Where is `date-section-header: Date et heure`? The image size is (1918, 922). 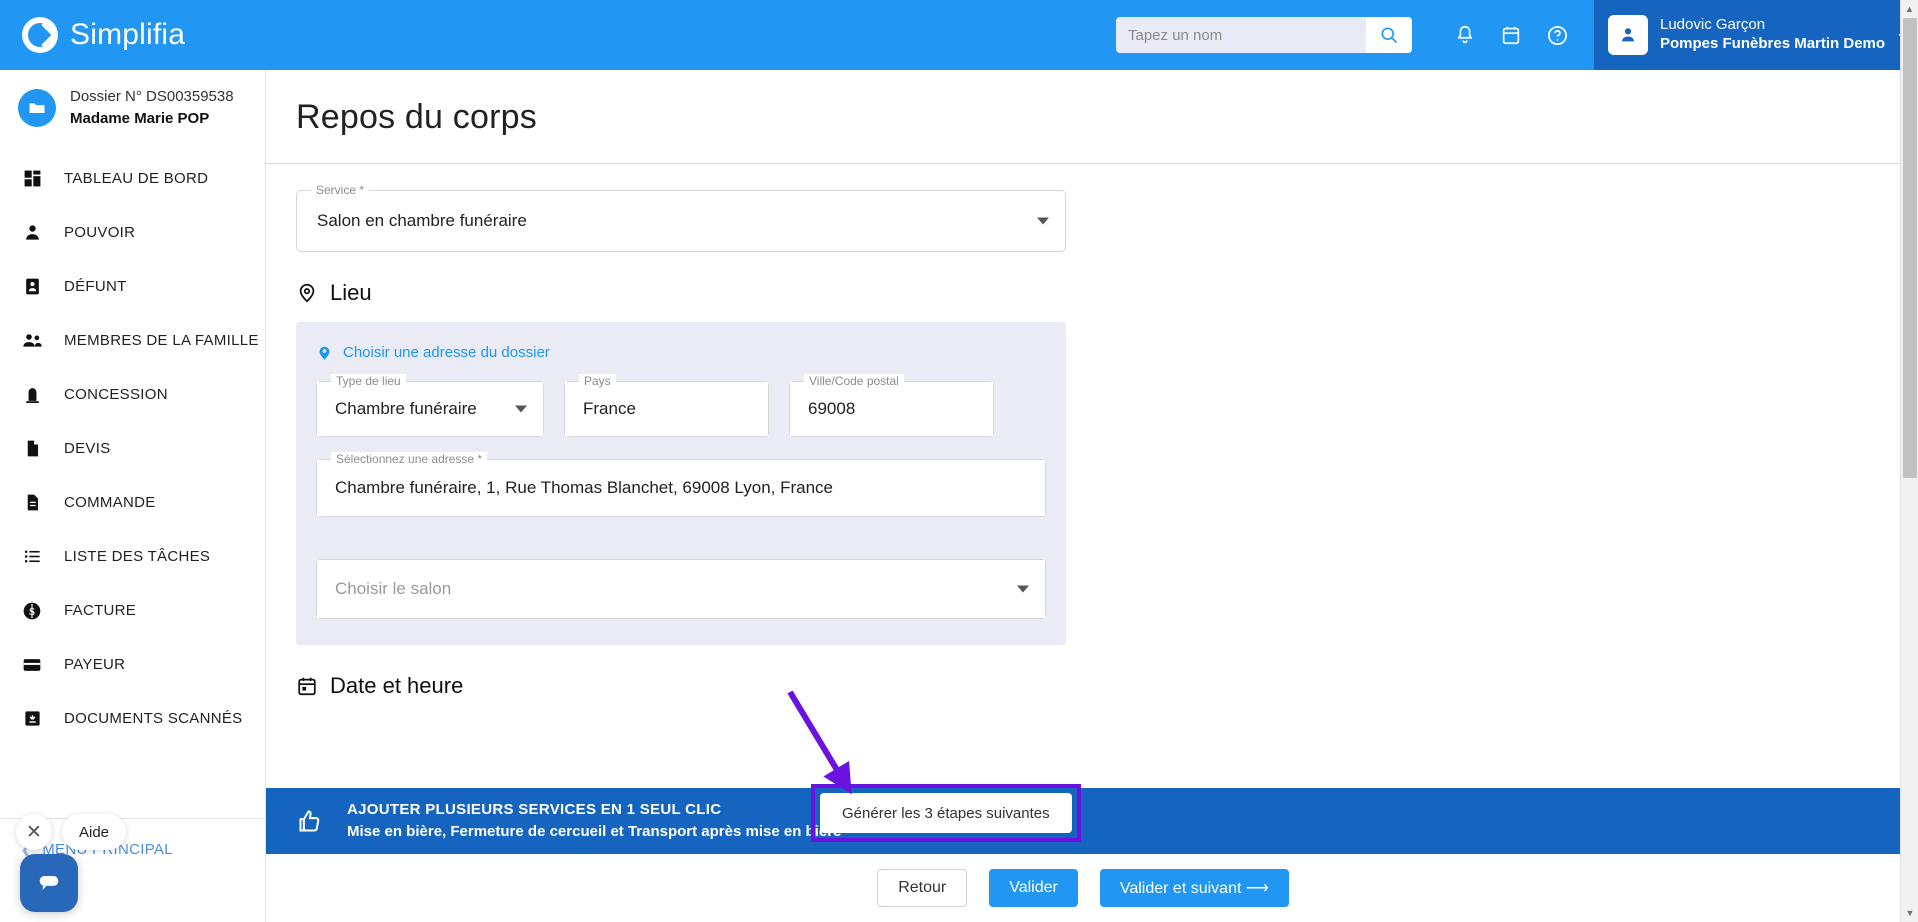 date-section-header: Date et heure is located at coordinates (1098, 686).